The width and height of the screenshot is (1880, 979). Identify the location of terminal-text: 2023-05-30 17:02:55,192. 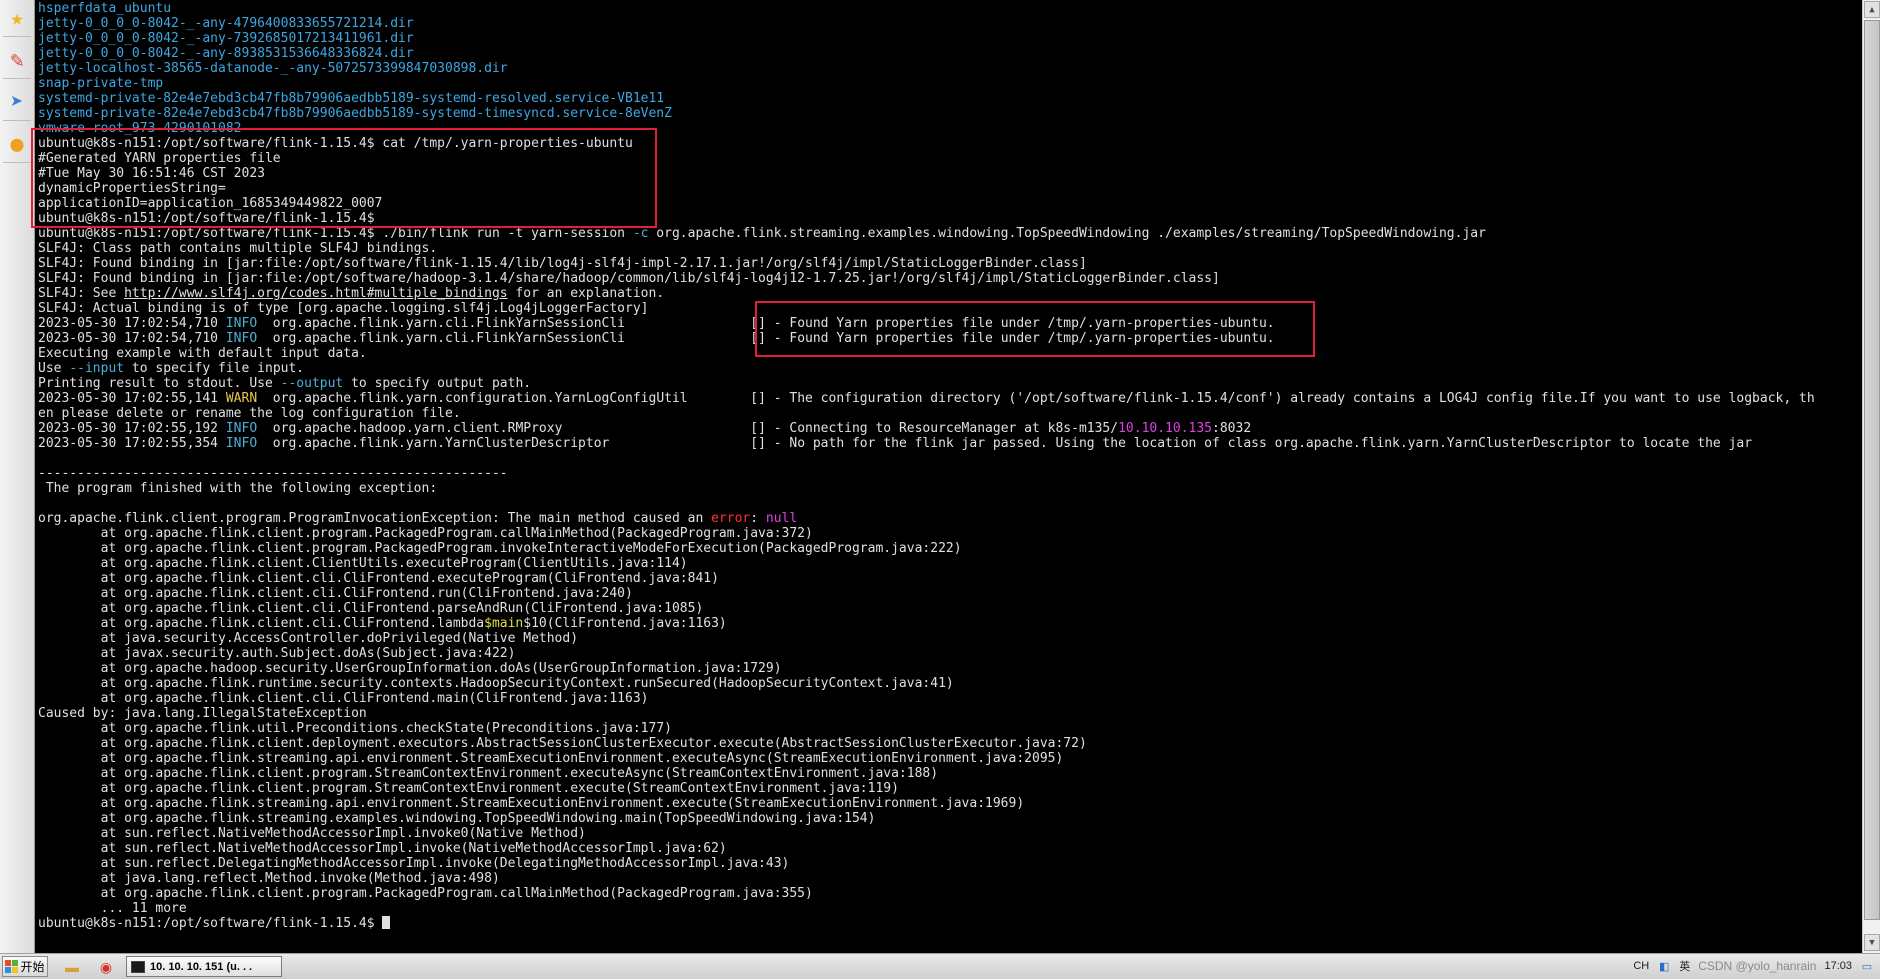
(132, 428).